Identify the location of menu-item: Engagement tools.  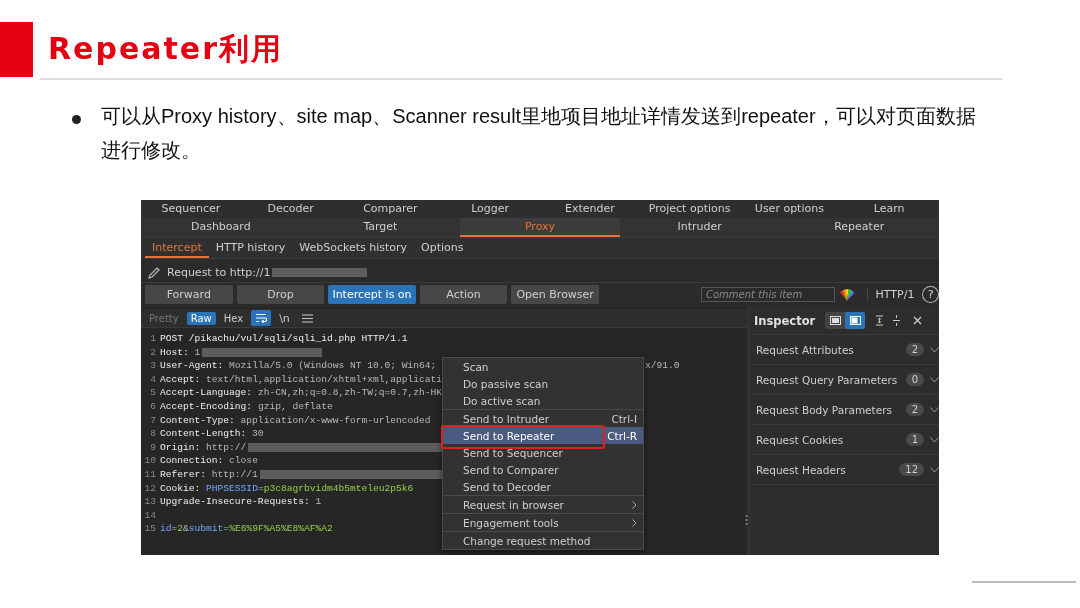
(543, 522).